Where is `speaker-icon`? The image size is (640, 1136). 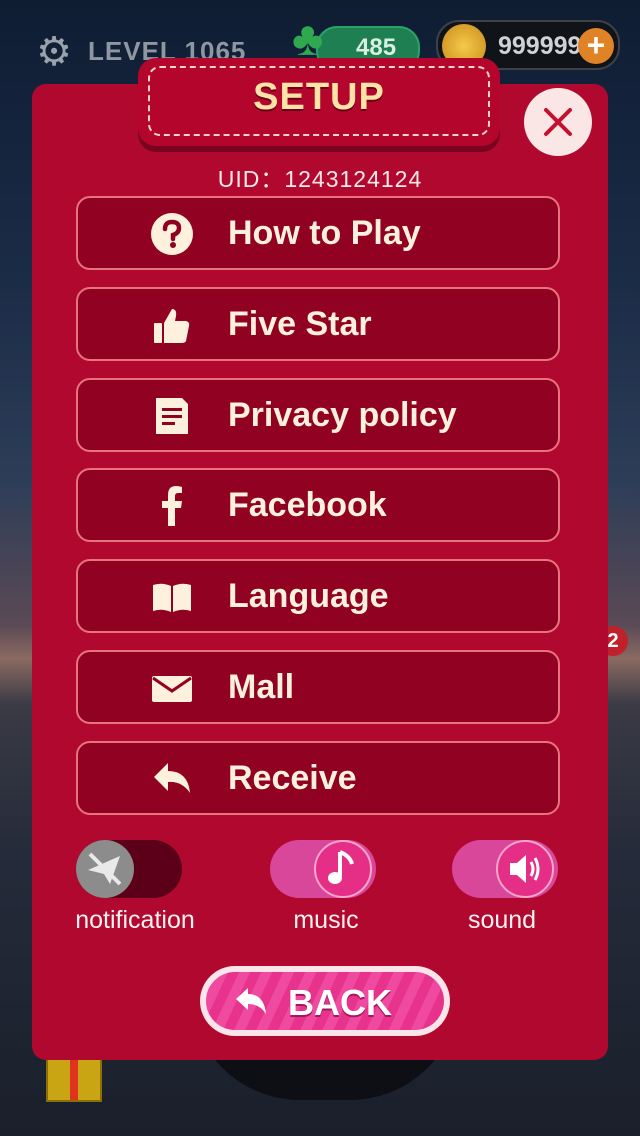 speaker-icon is located at coordinates (525, 869).